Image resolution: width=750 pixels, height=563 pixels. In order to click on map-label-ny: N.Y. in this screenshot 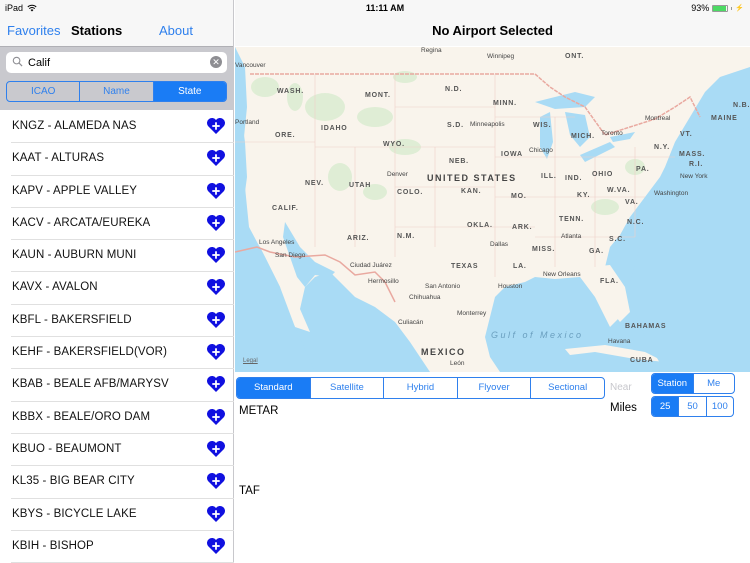, I will do `click(662, 147)`.